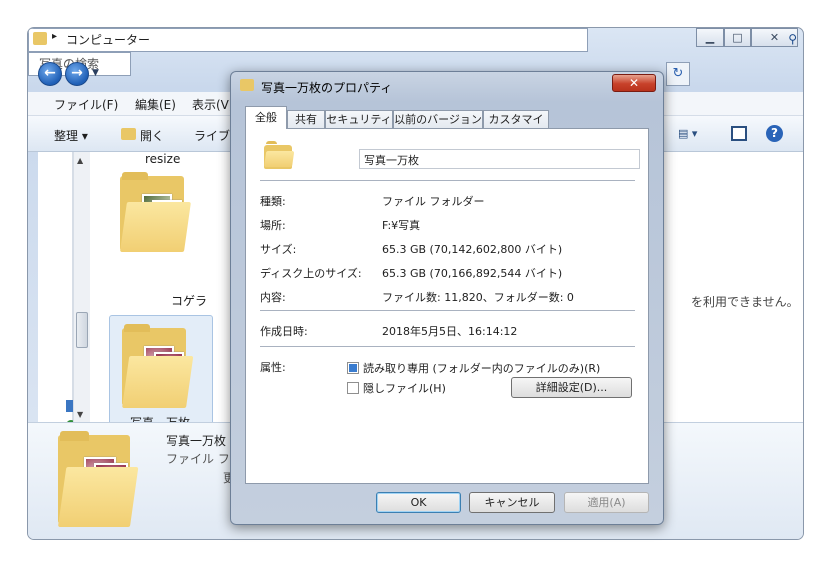 The width and height of the screenshot is (832, 570). Describe the element at coordinates (401, 225) in the screenshot. I see `location-value: F:¥写真` at that location.